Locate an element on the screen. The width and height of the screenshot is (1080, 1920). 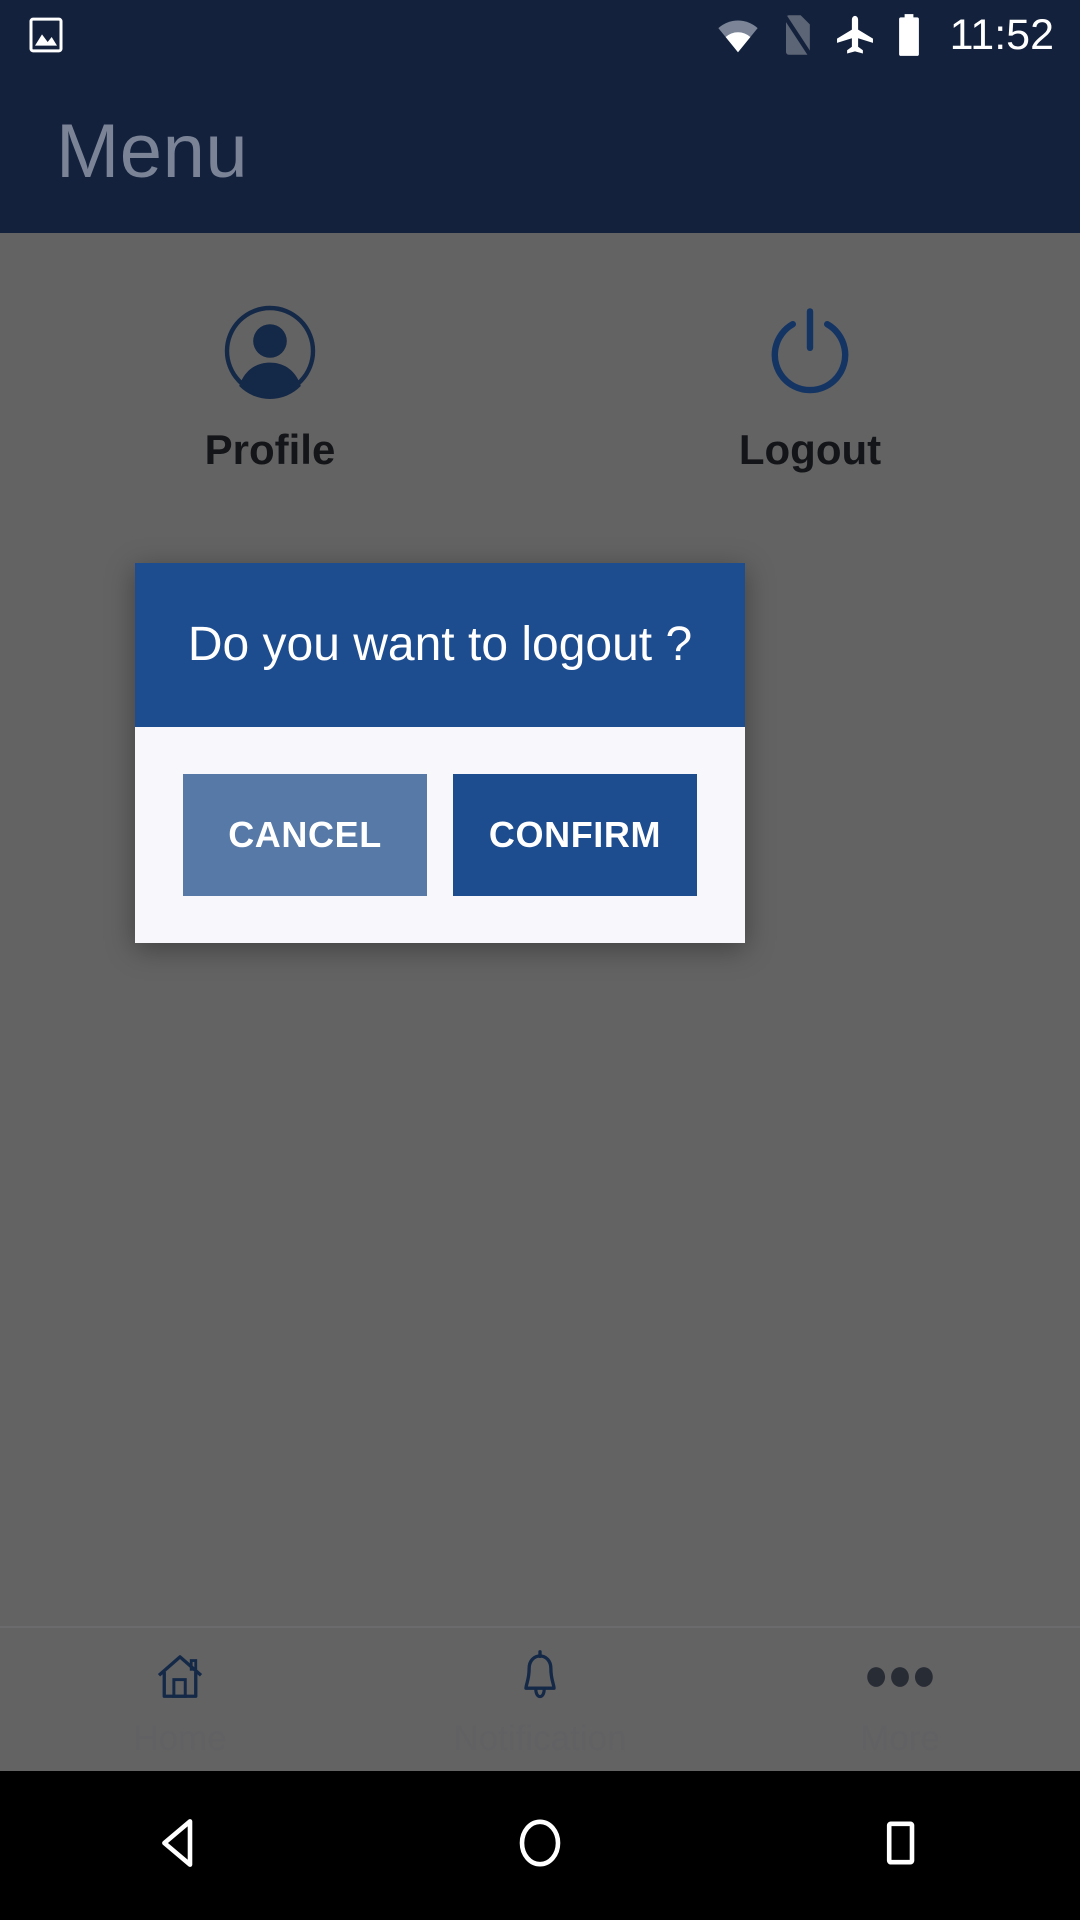
screenshot-icon is located at coordinates (46, 35).